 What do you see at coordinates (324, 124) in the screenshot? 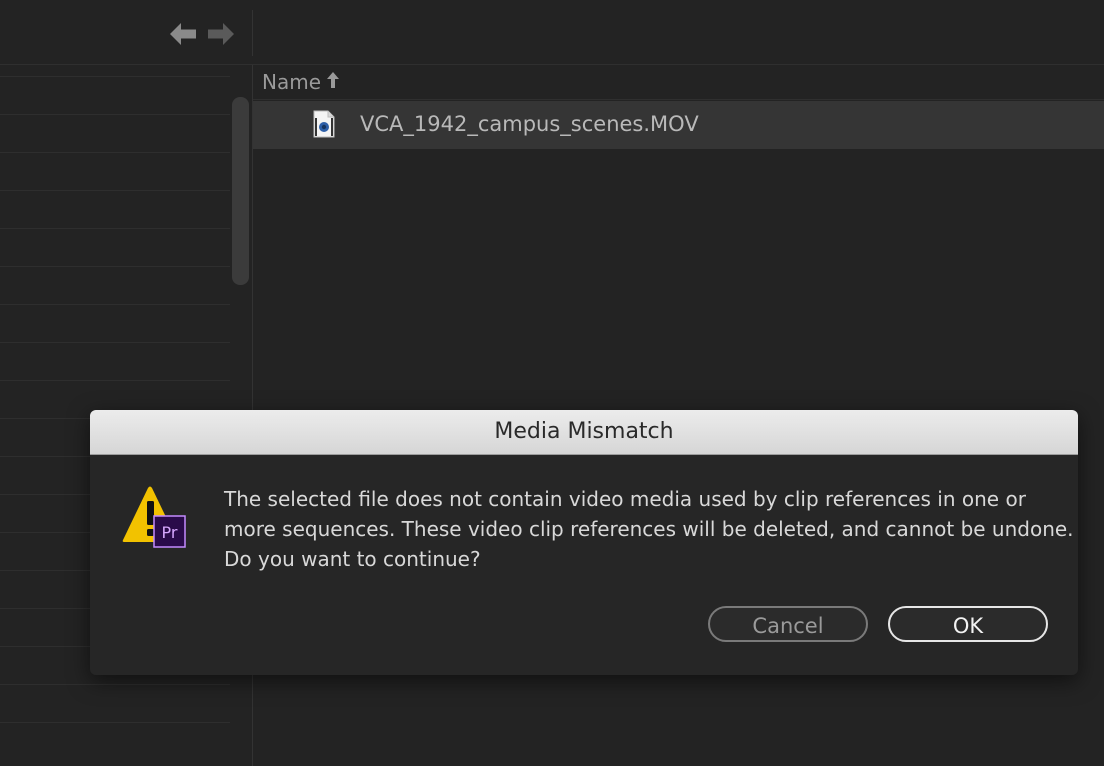
I see `video-file-icon` at bounding box center [324, 124].